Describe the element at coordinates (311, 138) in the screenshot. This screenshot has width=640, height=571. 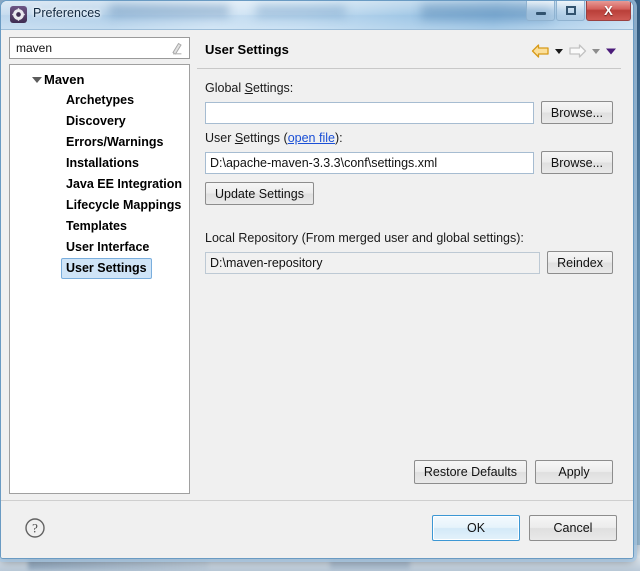
I see `open-file-link: open file` at that location.